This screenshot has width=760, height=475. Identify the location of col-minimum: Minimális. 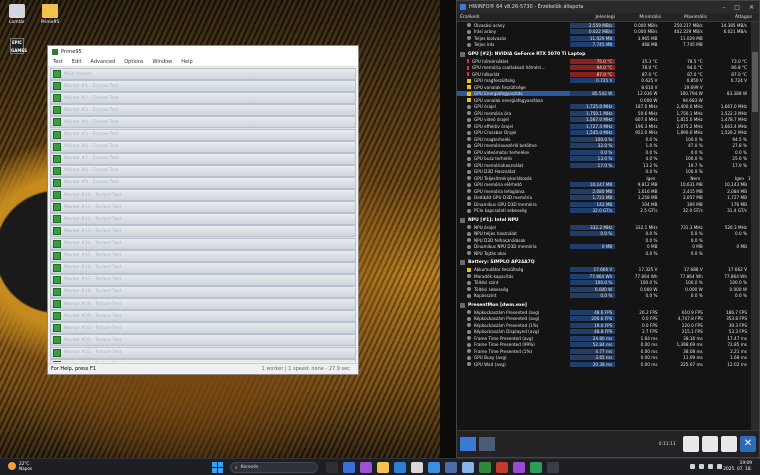
(641, 17).